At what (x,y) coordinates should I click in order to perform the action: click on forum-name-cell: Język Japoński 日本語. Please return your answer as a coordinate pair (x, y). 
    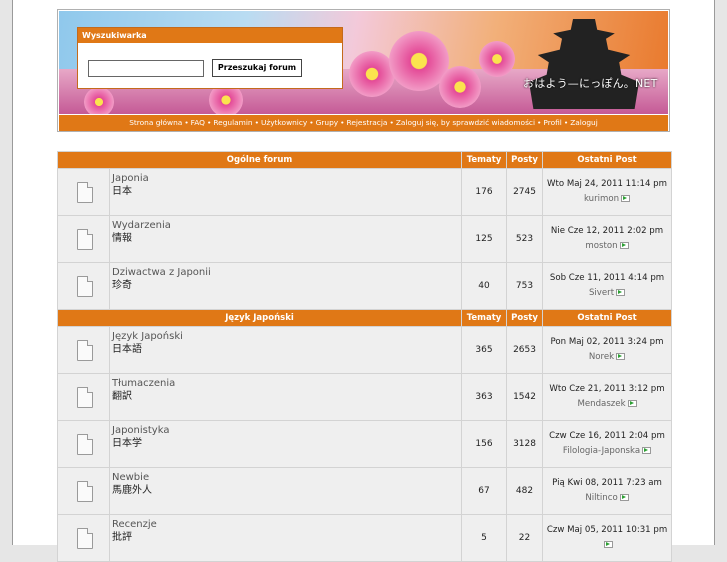
    Looking at the image, I should click on (285, 350).